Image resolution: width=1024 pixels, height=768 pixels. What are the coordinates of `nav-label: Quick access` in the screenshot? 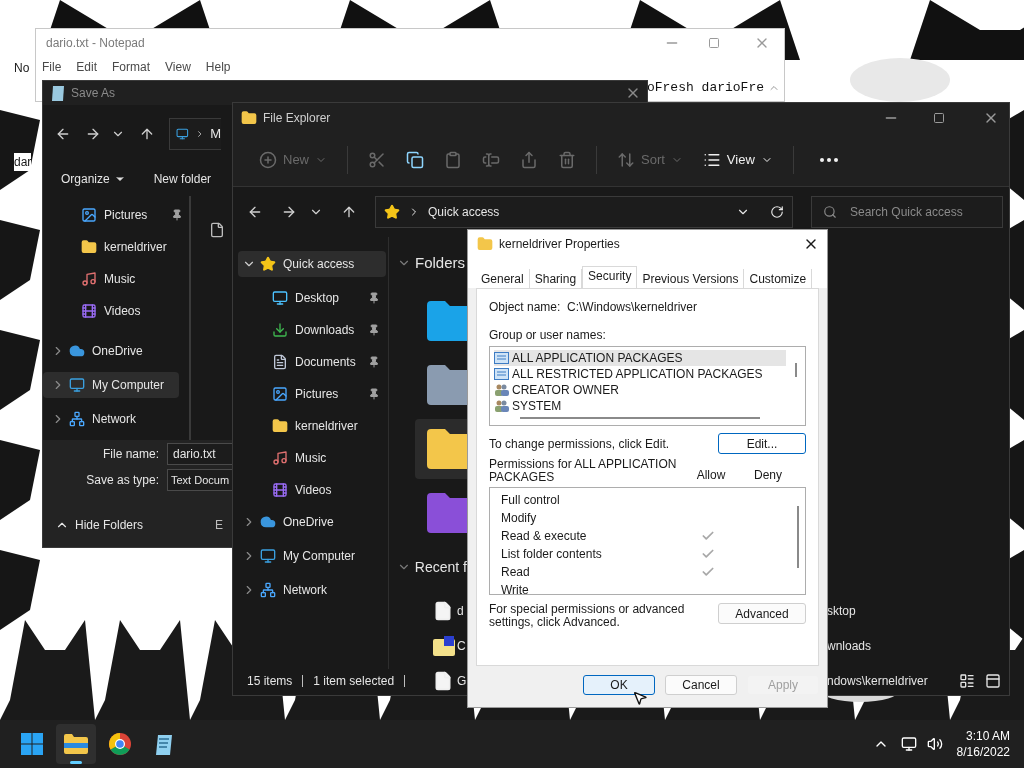 It's located at (319, 264).